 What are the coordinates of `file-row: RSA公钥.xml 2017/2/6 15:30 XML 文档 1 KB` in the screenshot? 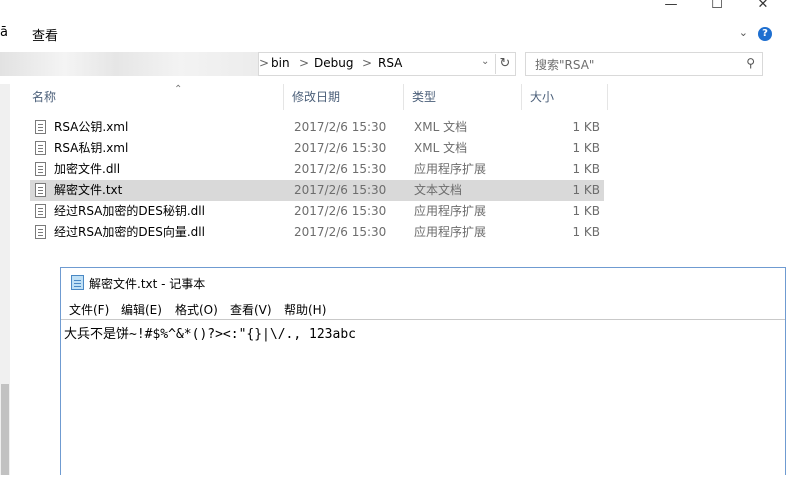 It's located at (317, 127).